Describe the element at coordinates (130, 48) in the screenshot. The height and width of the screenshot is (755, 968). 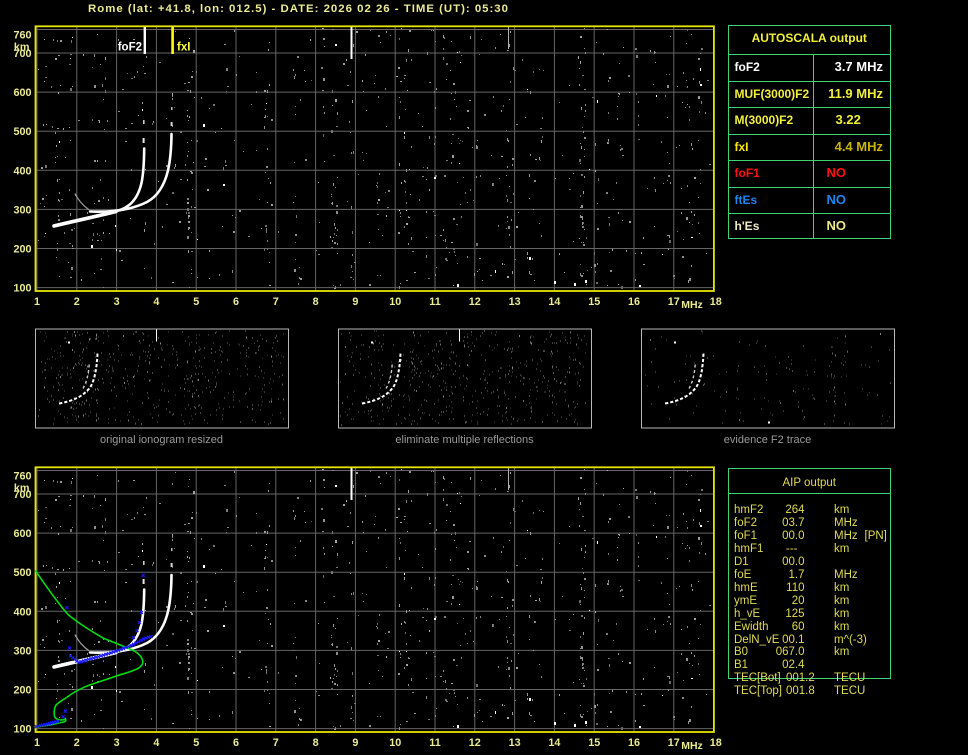
I see `svg-text: foF2` at that location.